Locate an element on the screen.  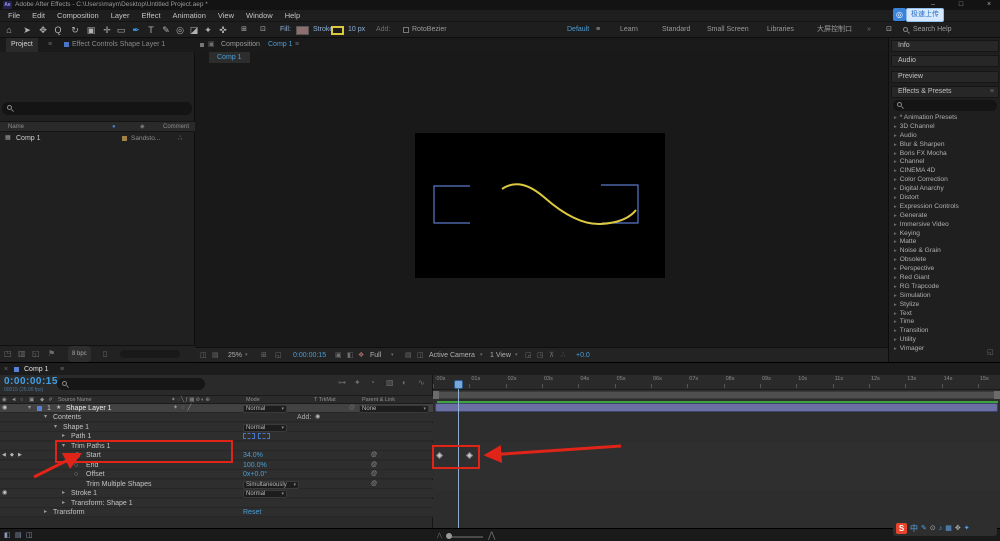
pan-behind-tool: ✛ is located at coordinates (107, 30).